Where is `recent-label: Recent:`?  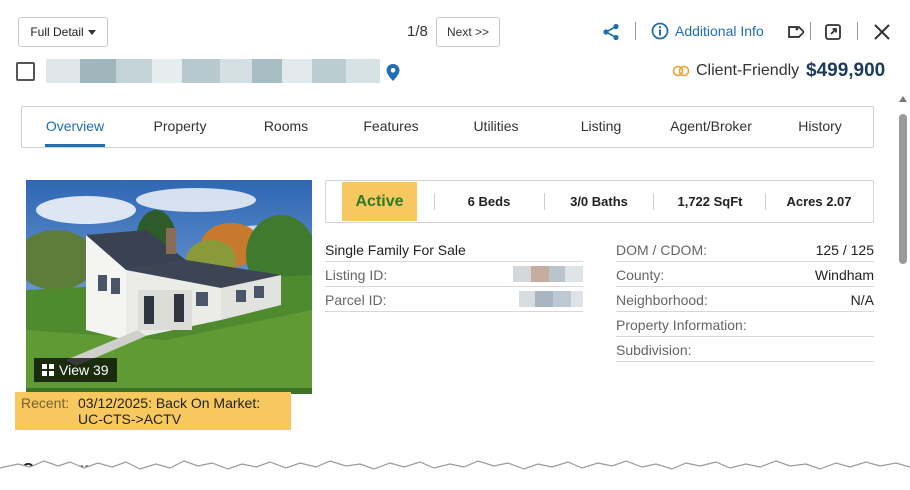
recent-label: Recent: is located at coordinates (45, 403).